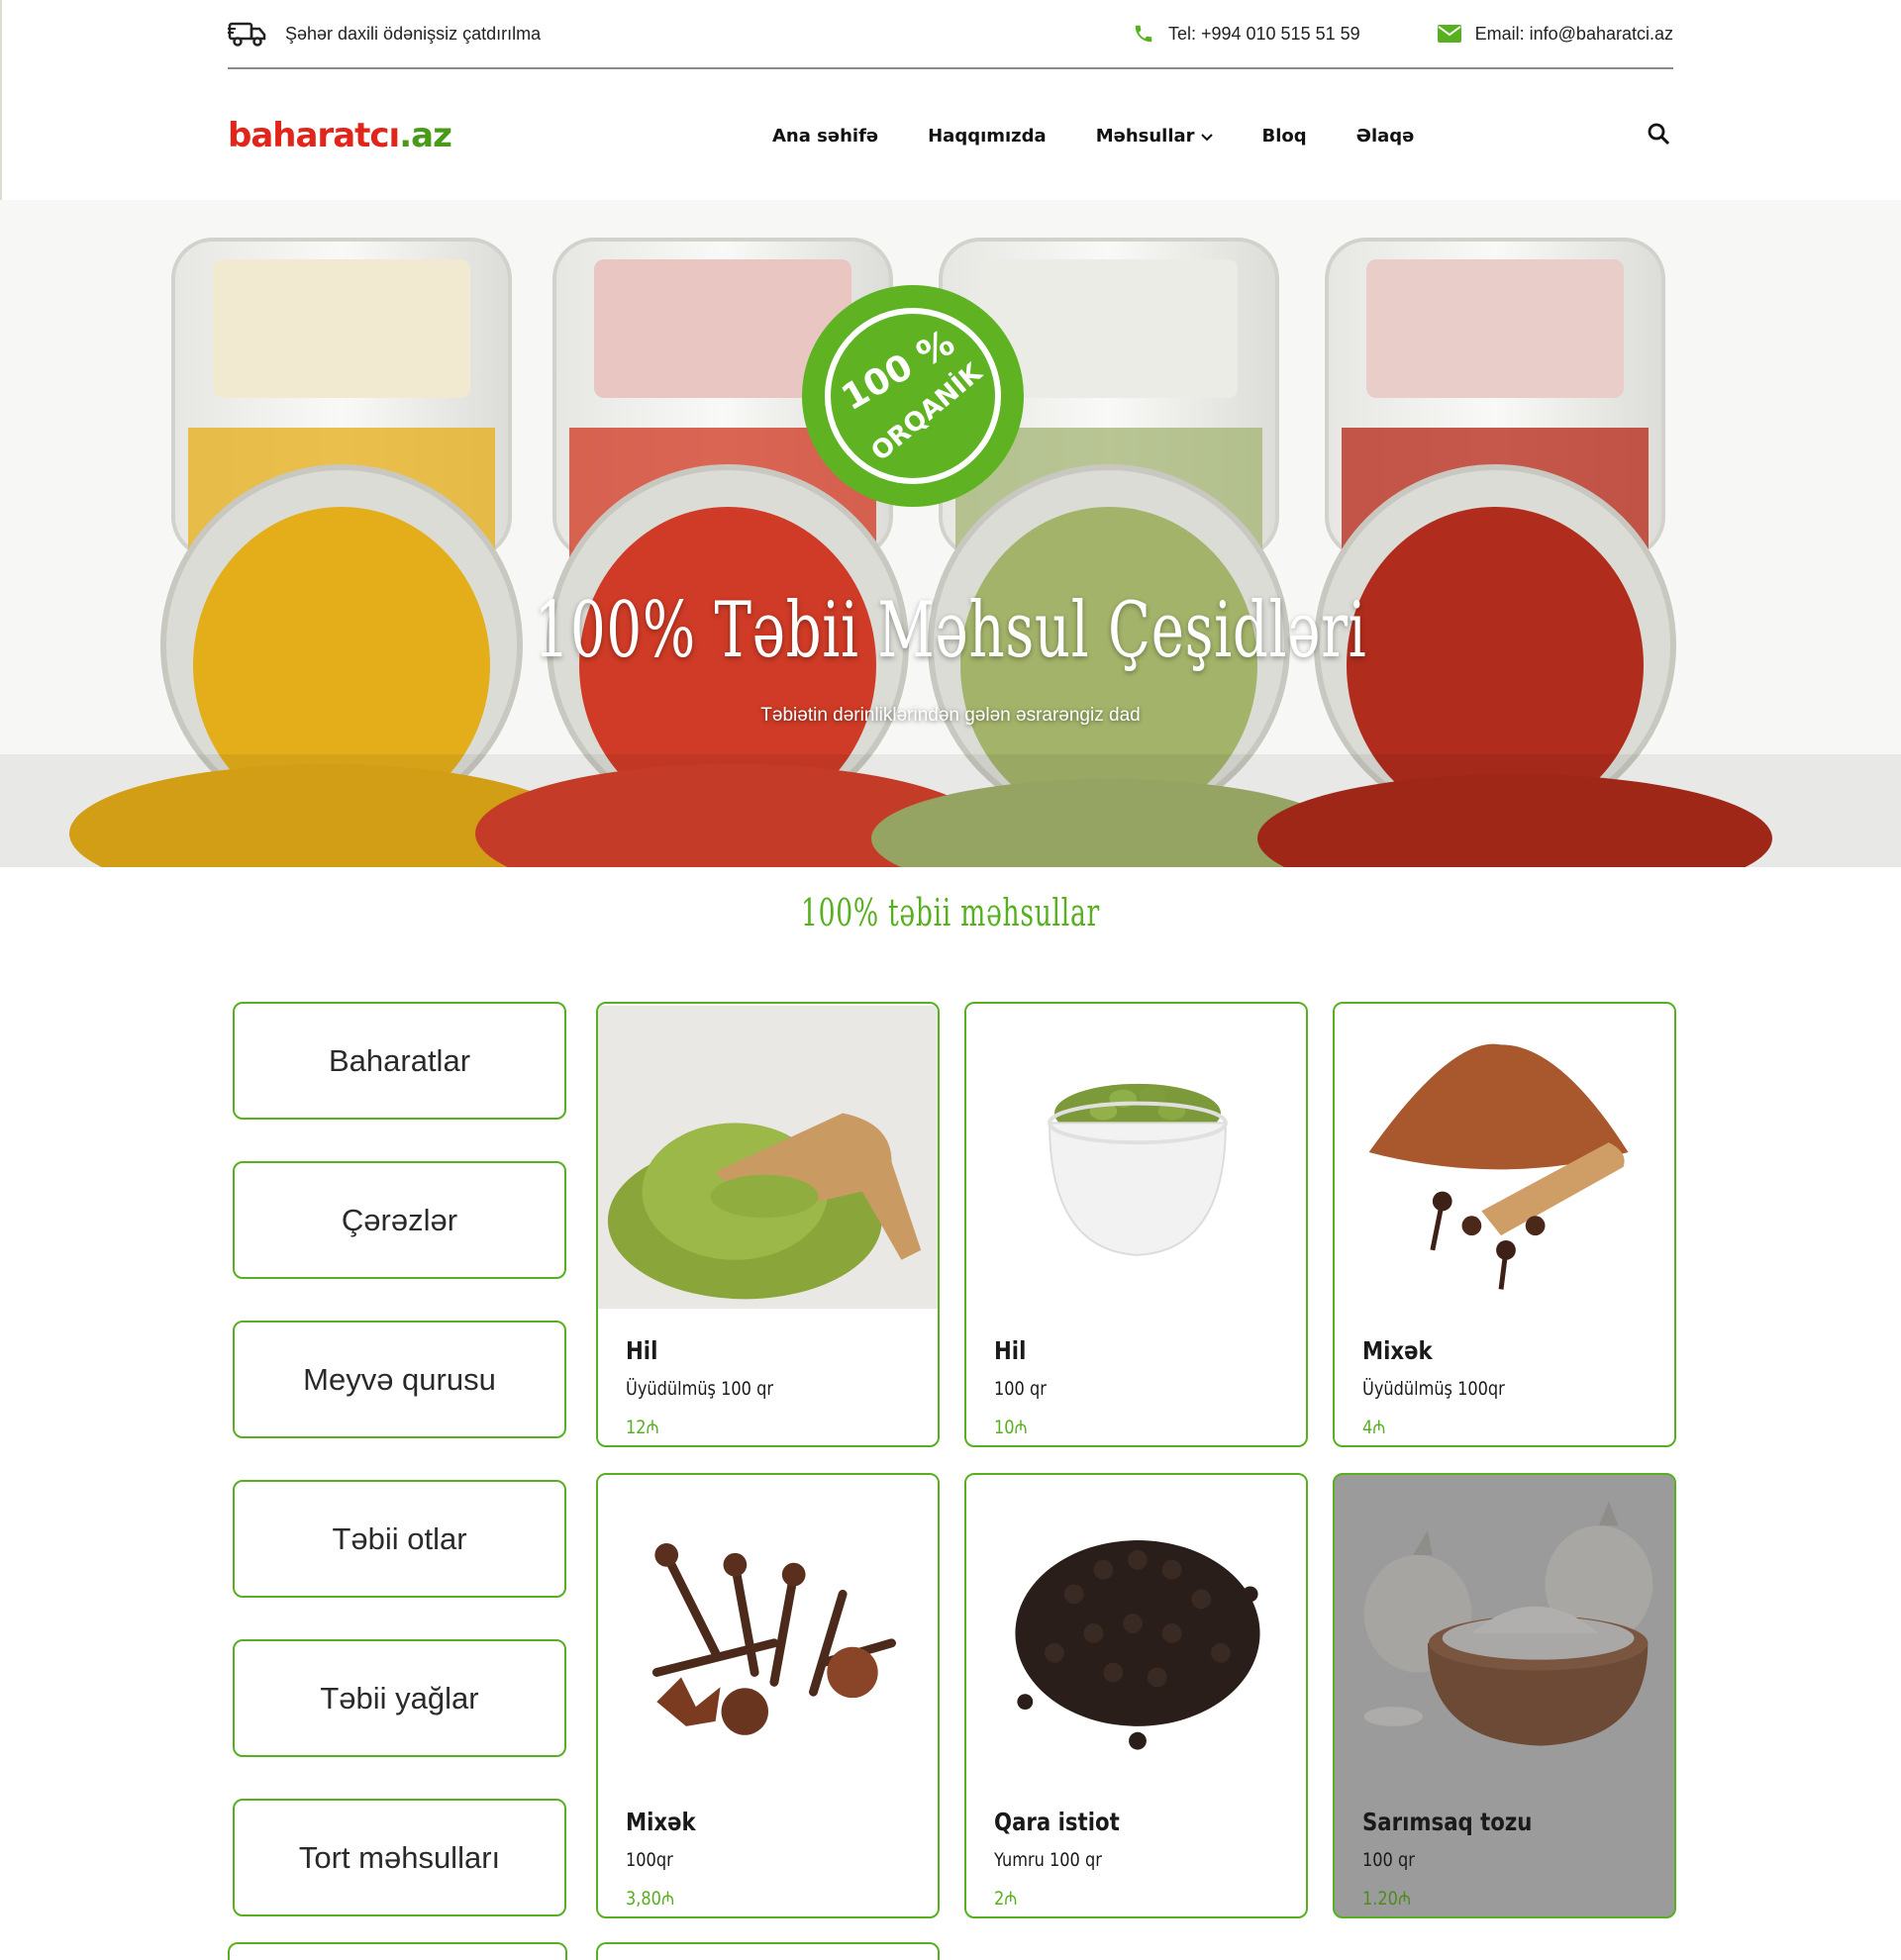 The height and width of the screenshot is (1960, 1901). I want to click on product-desc: Üyüdülmüş 100 qr, so click(699, 1389).